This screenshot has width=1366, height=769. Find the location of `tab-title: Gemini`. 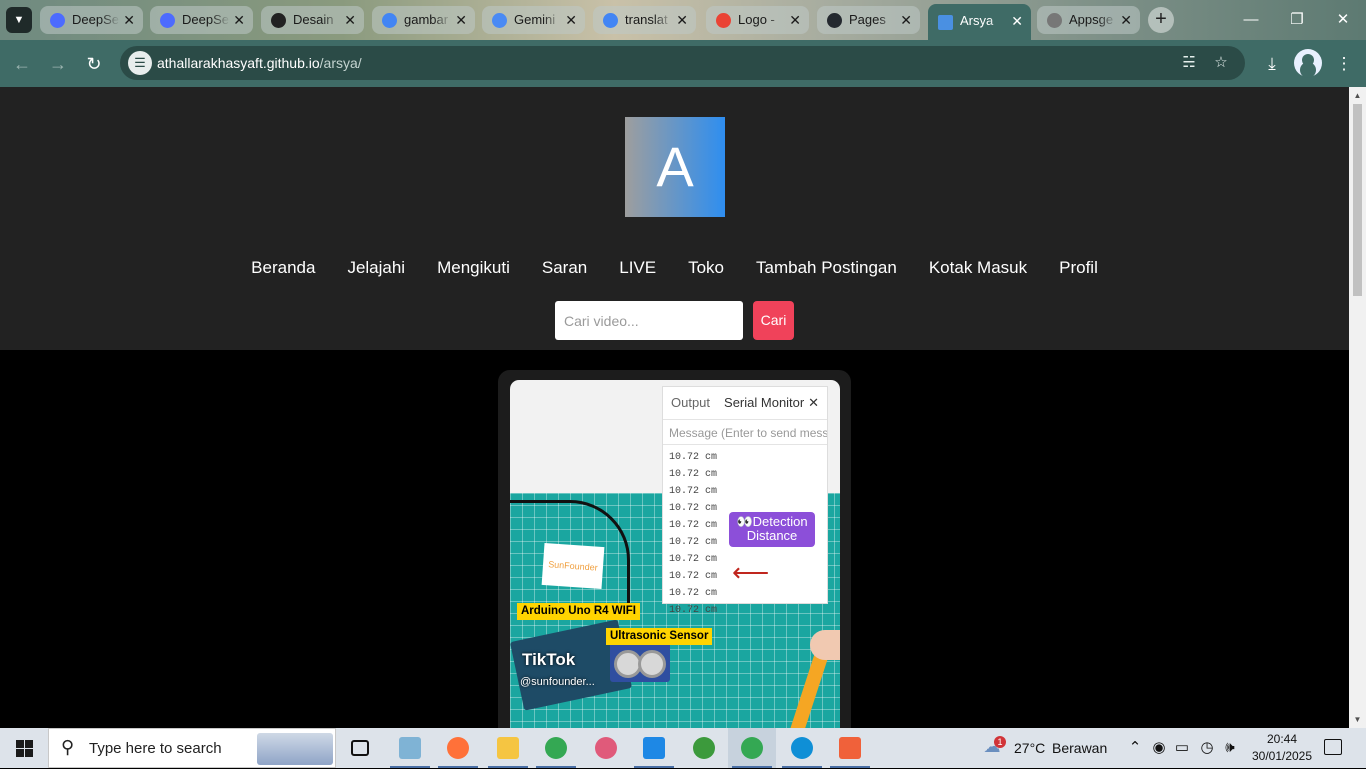

tab-title: Gemini is located at coordinates (535, 19).